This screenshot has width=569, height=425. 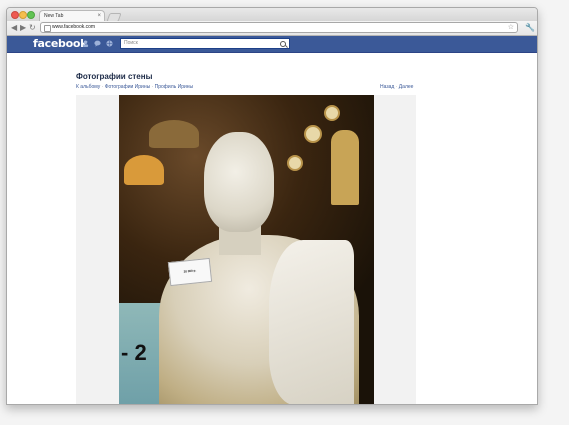 What do you see at coordinates (54, 16) in the screenshot?
I see `tab-title: New Tab` at bounding box center [54, 16].